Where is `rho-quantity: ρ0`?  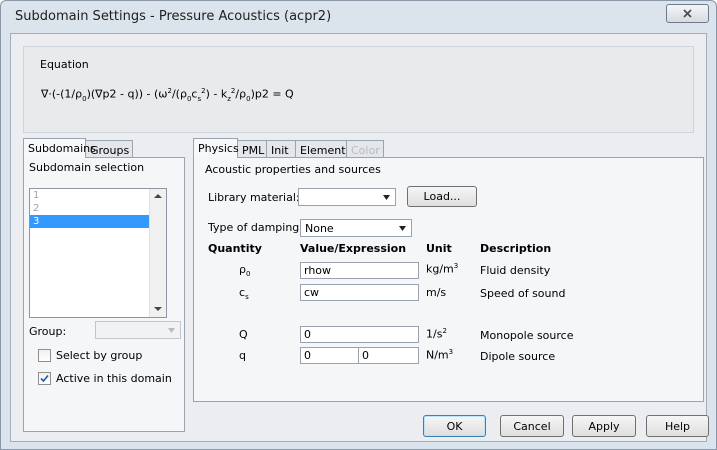
rho-quantity: ρ0 is located at coordinates (244, 270).